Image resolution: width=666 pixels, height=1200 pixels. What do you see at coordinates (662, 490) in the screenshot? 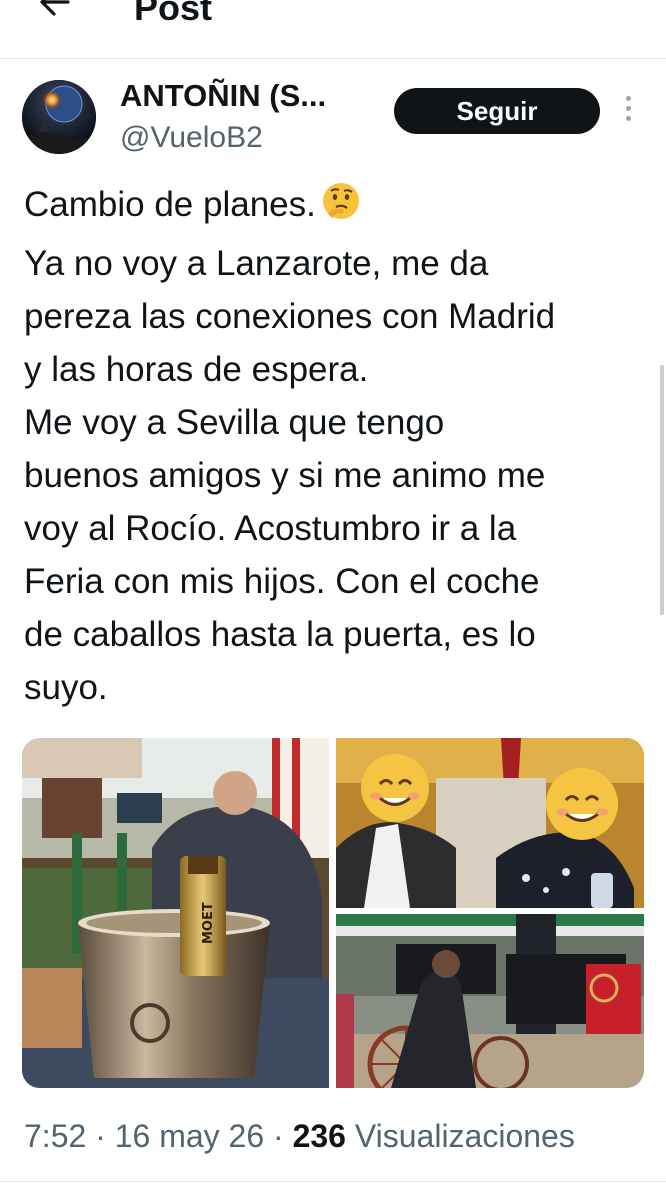
I see `scrollbar` at bounding box center [662, 490].